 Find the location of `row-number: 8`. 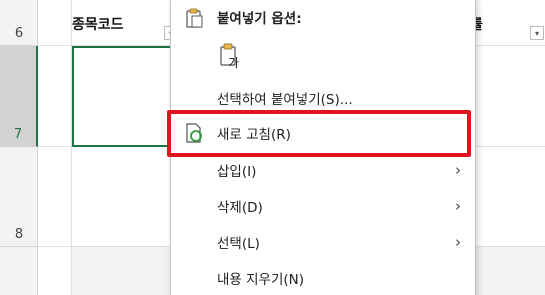

row-number: 8 is located at coordinates (19, 234).